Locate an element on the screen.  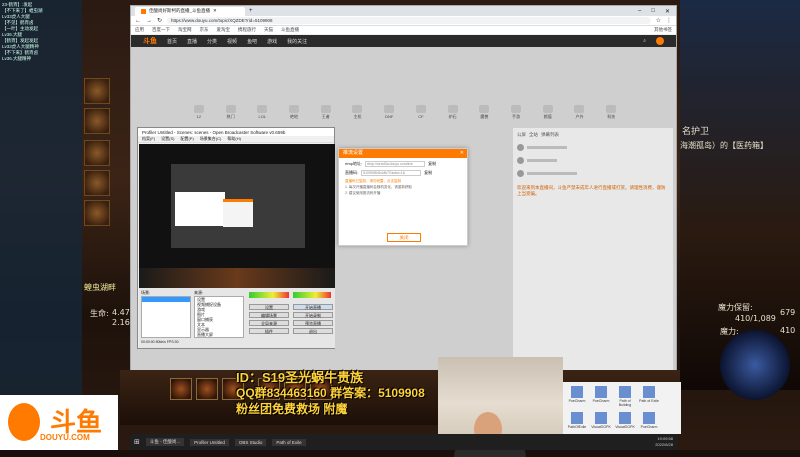
category-item: 12 is located at coordinates (199, 112).